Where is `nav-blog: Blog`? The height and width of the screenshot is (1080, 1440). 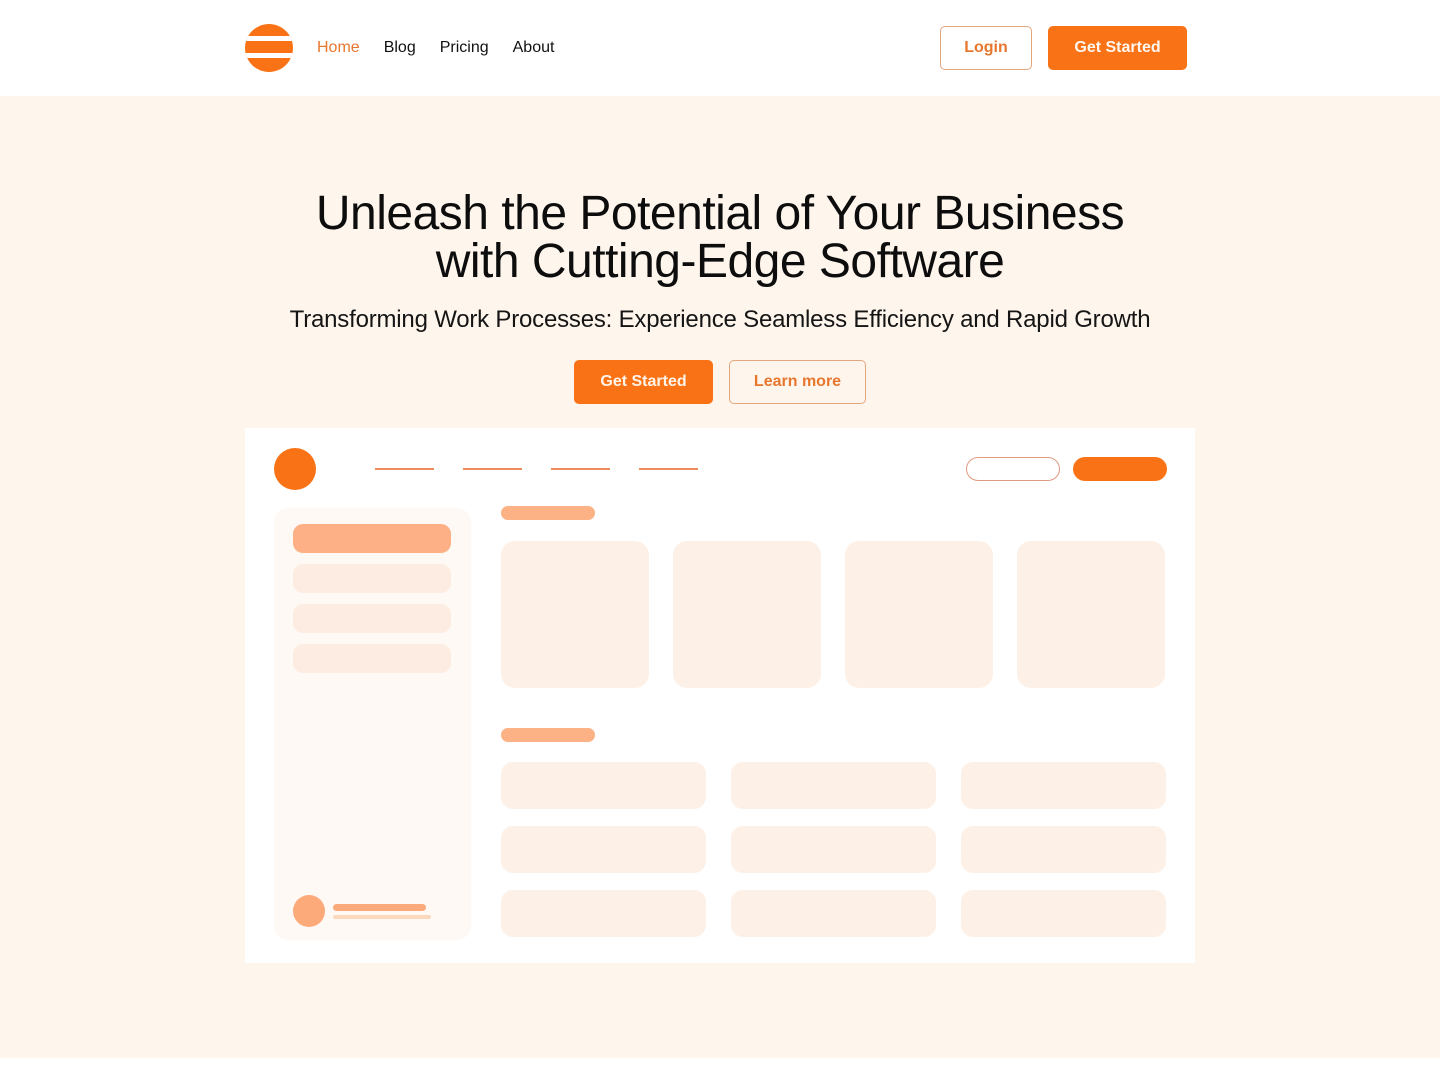 nav-blog: Blog is located at coordinates (400, 48).